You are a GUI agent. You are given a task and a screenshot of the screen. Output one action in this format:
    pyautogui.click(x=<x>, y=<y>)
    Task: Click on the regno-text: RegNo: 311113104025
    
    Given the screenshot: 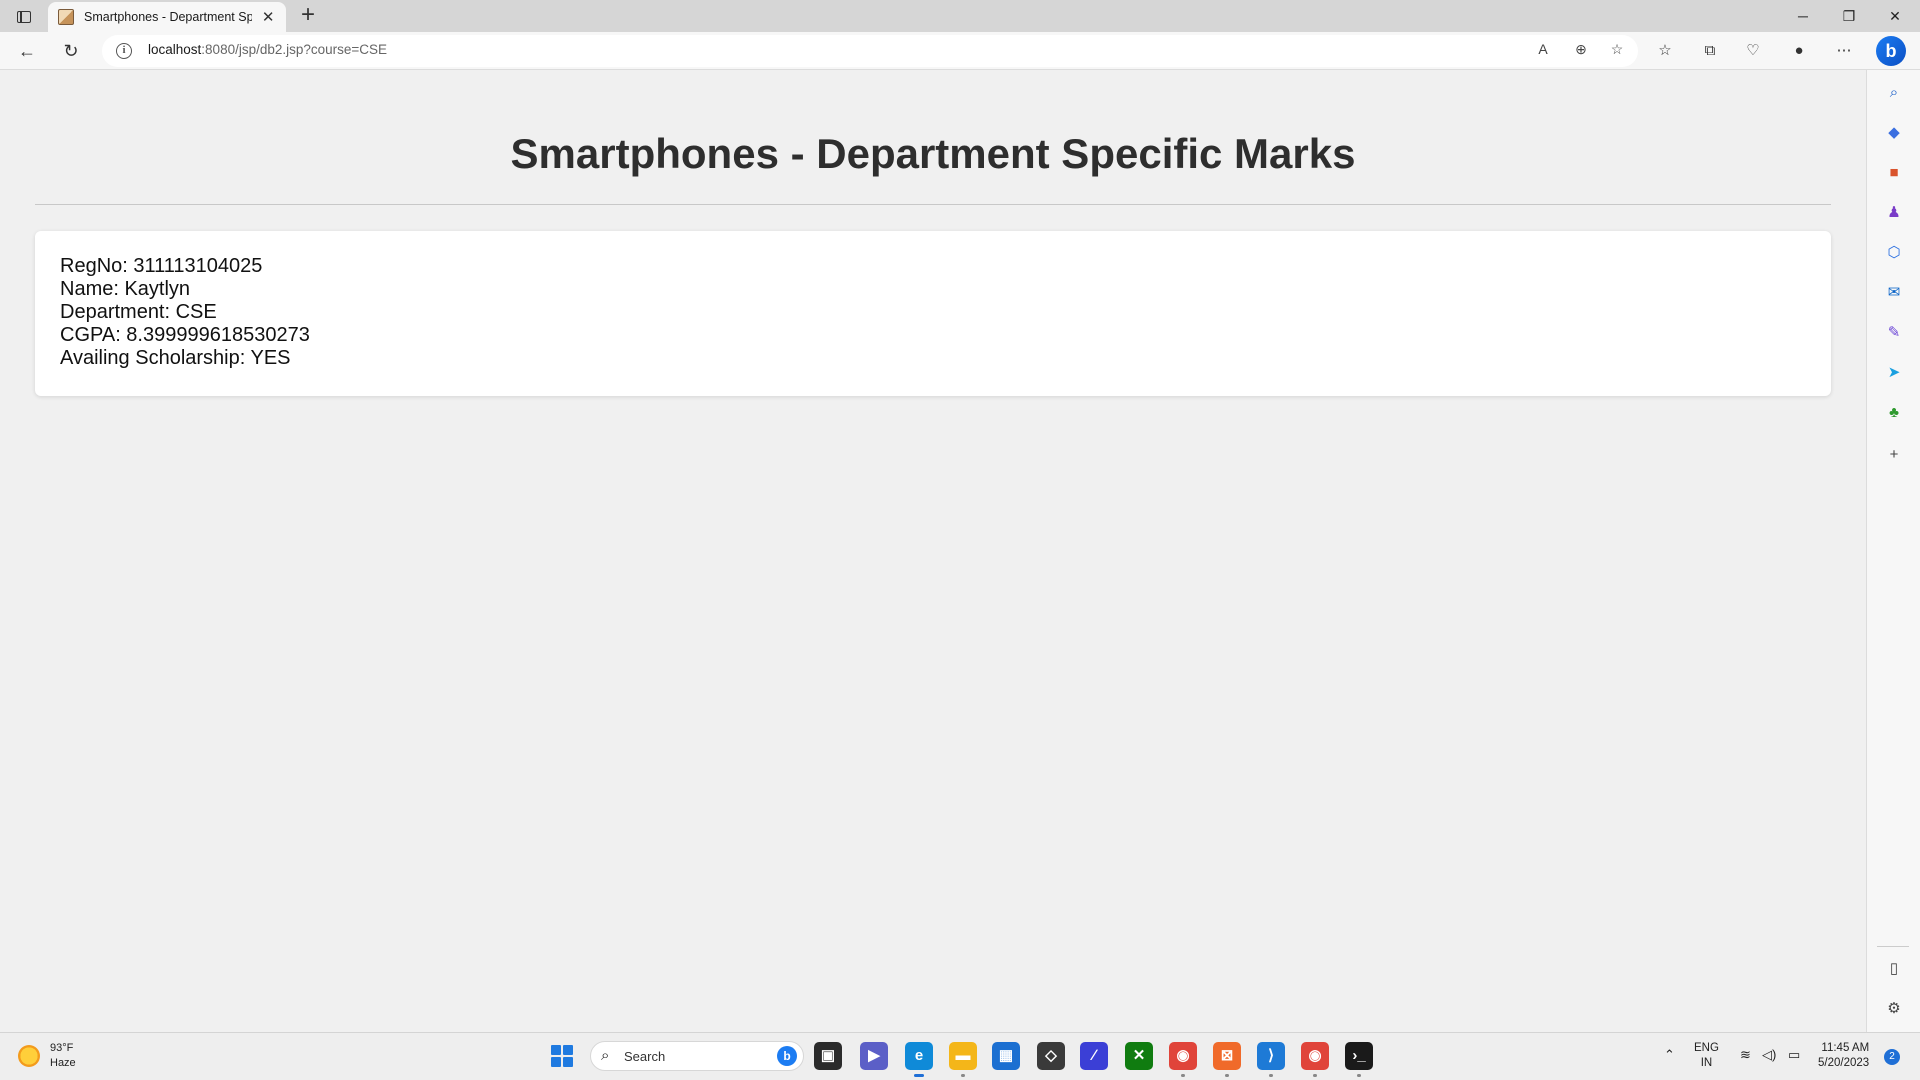 What is the action you would take?
    pyautogui.click(x=161, y=266)
    